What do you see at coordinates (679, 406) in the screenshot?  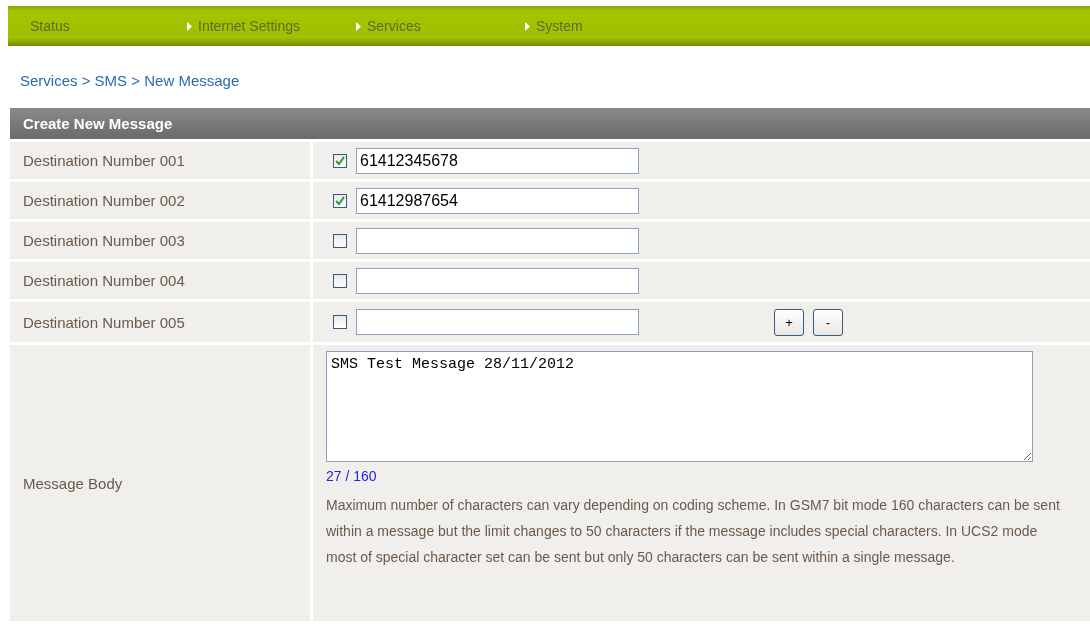 I see `message-textarea: SMS Test Message 28/11/2012` at bounding box center [679, 406].